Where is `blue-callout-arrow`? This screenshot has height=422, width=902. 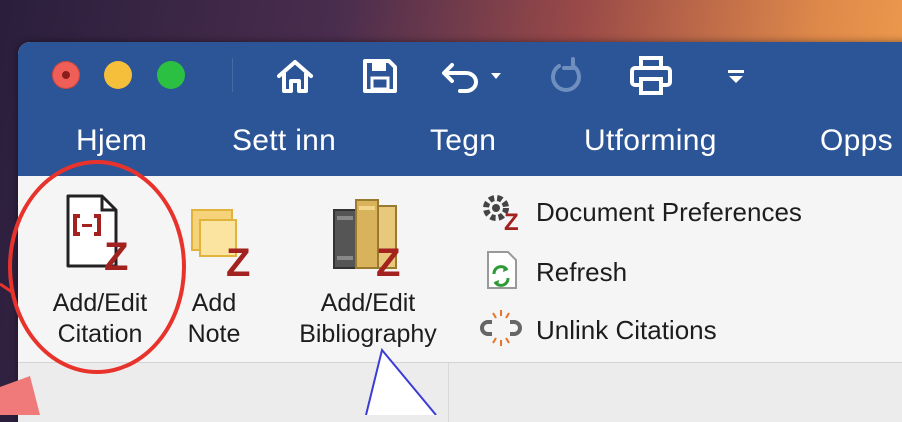
blue-callout-arrow is located at coordinates (401, 381).